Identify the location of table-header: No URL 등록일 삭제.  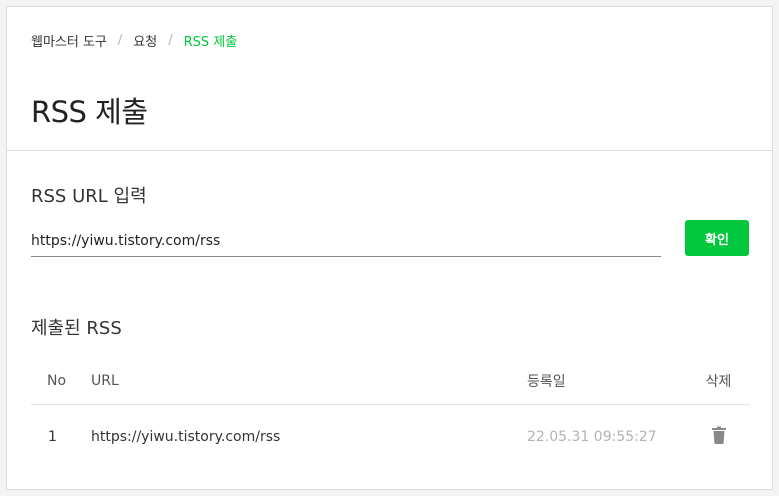
(390, 381).